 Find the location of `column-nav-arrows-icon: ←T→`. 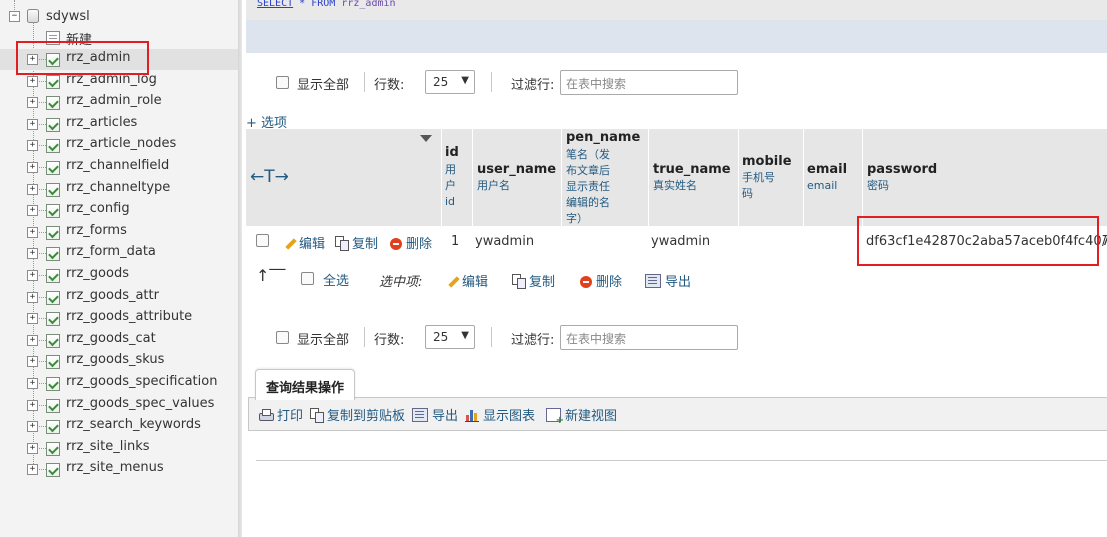

column-nav-arrows-icon: ←T→ is located at coordinates (269, 177).